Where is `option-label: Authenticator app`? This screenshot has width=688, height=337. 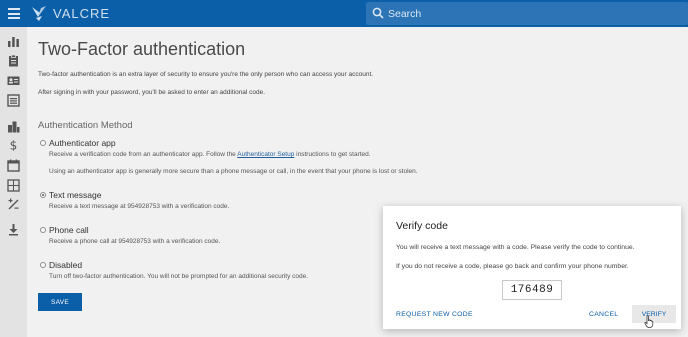 option-label: Authenticator app is located at coordinates (82, 143).